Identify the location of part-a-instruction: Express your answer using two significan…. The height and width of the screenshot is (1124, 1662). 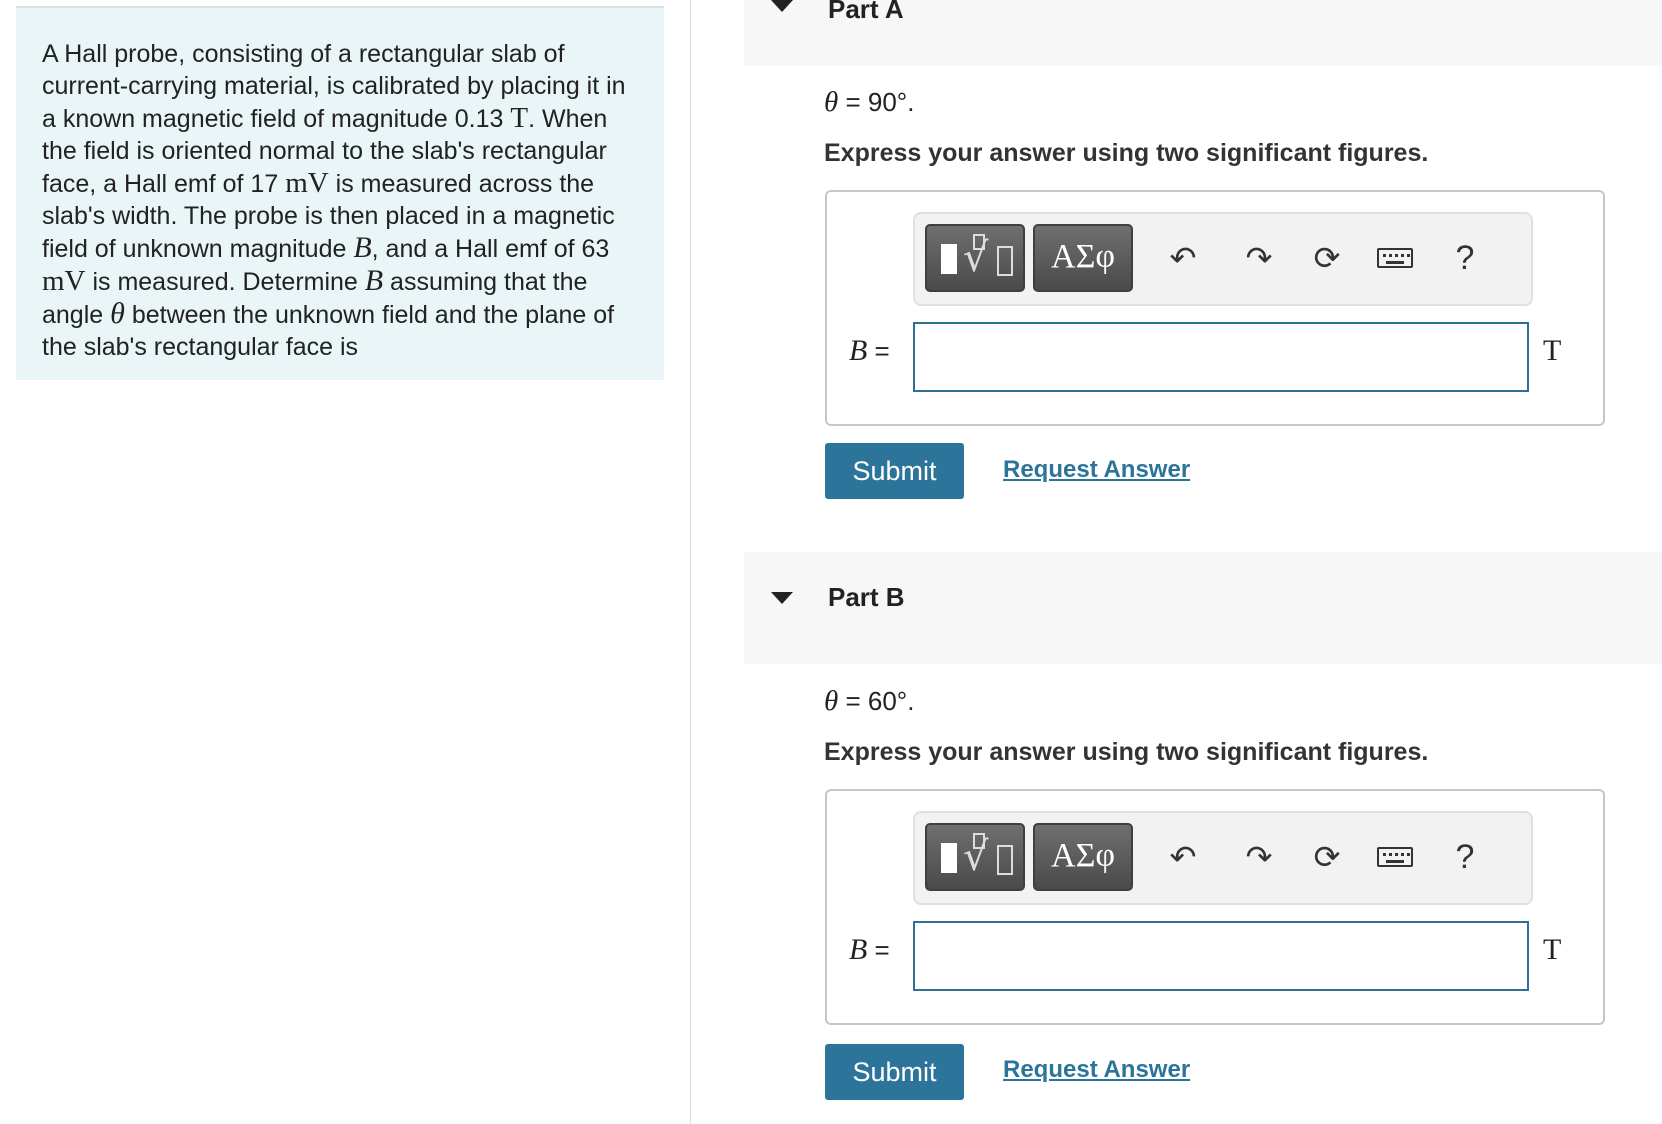
(1126, 153).